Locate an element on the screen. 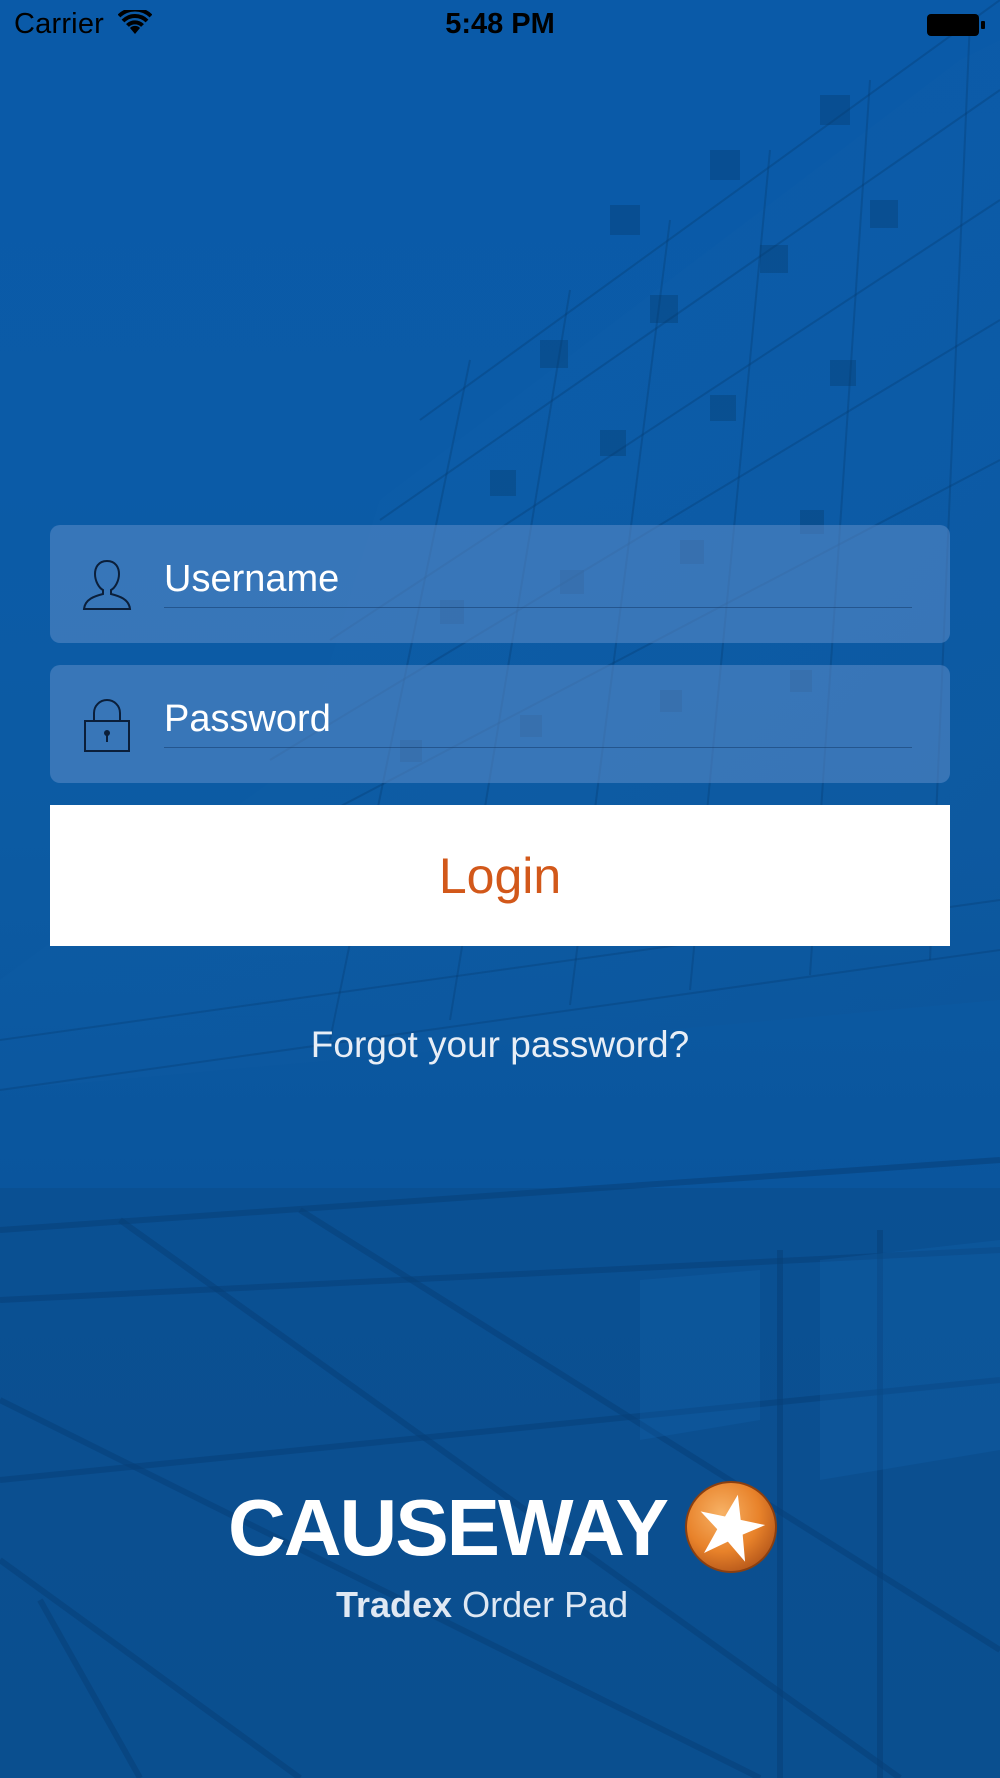  forgot-password-link: Forgot your password? is located at coordinates (500, 1045).